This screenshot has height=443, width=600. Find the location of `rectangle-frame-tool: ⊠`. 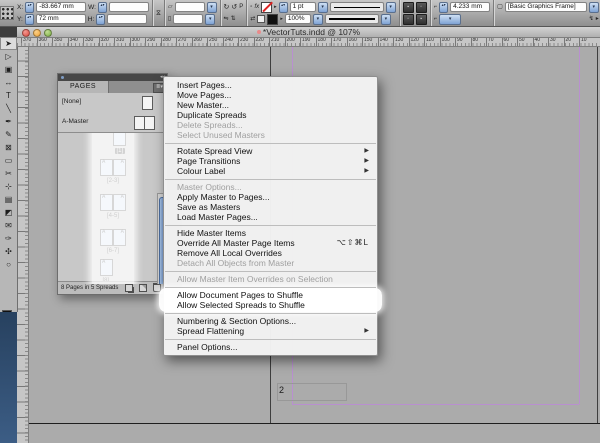

rectangle-frame-tool: ⊠ is located at coordinates (8, 147).